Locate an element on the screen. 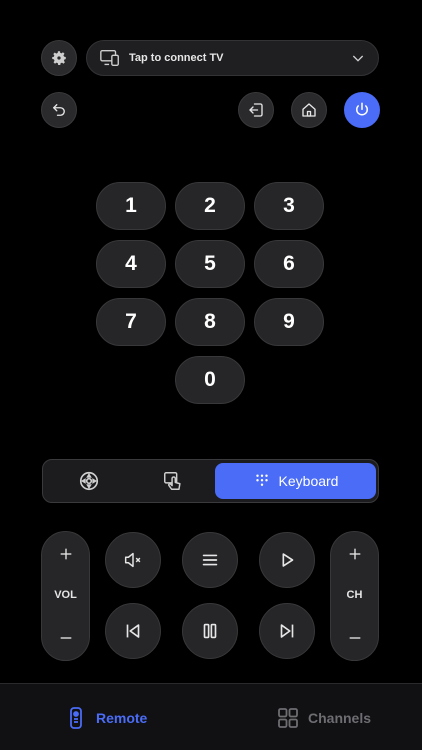  play-icon is located at coordinates (288, 560).